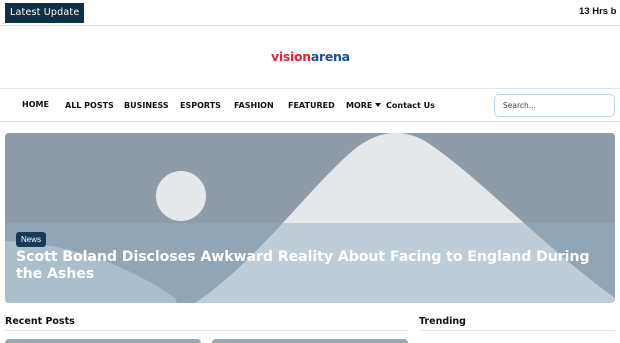 This screenshot has width=620, height=343. What do you see at coordinates (200, 105) in the screenshot?
I see `nav-item-esports: ESPORTS` at bounding box center [200, 105].